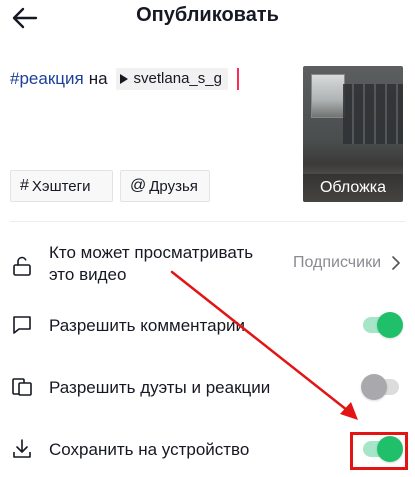  I want to click on text-cursor, so click(237, 79).